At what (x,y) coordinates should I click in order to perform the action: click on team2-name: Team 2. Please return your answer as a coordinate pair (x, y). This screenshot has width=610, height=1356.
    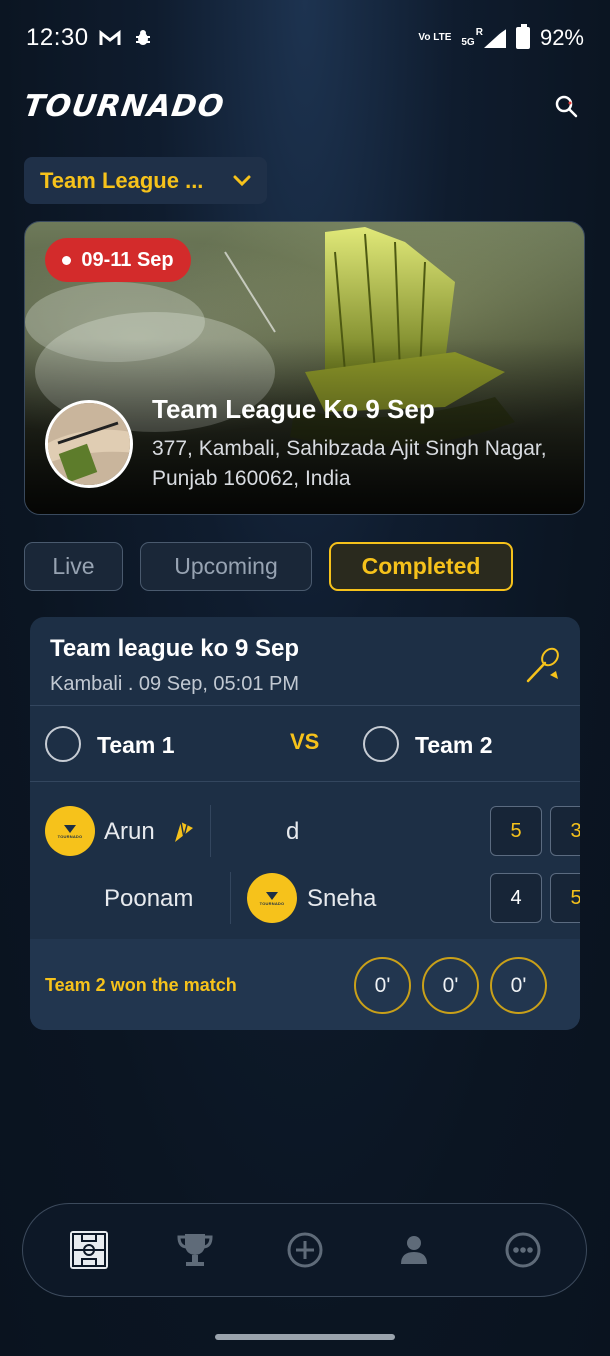
    Looking at the image, I should click on (454, 745).